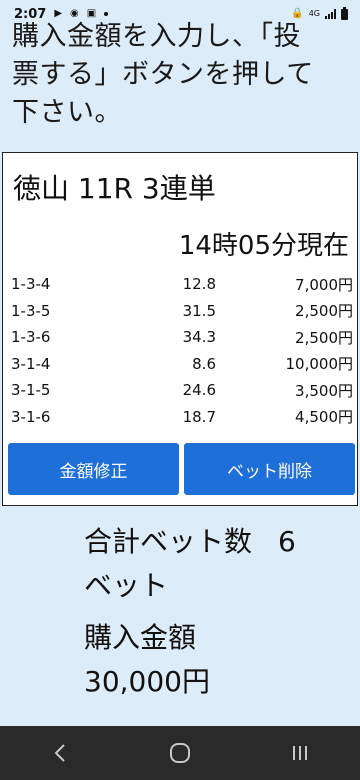 This screenshot has height=780, width=360. I want to click on bet-odds: 31.5, so click(199, 310).